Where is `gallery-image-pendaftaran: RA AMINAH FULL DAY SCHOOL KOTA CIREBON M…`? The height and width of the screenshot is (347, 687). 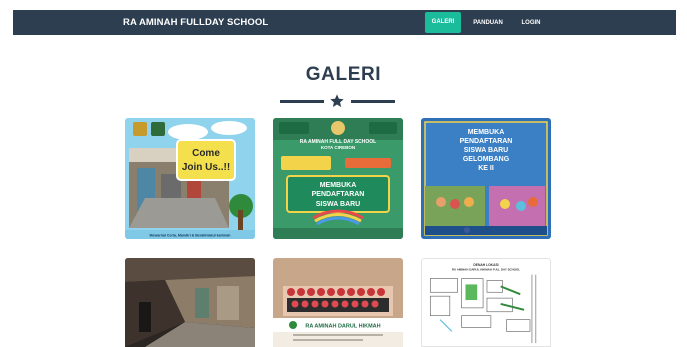
gallery-image-pendaftaran: RA AMINAH FULL DAY SCHOOL KOTA CIREBON M… is located at coordinates (338, 178).